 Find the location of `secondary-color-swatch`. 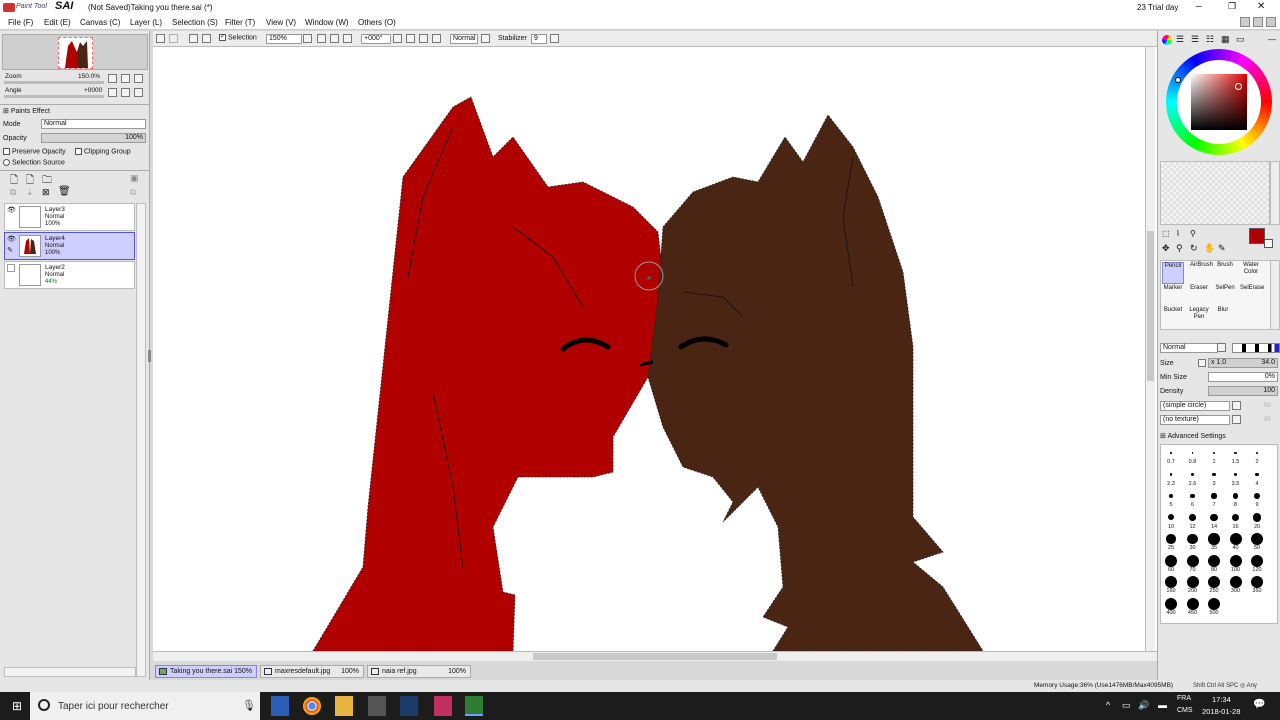

secondary-color-swatch is located at coordinates (1268, 243).